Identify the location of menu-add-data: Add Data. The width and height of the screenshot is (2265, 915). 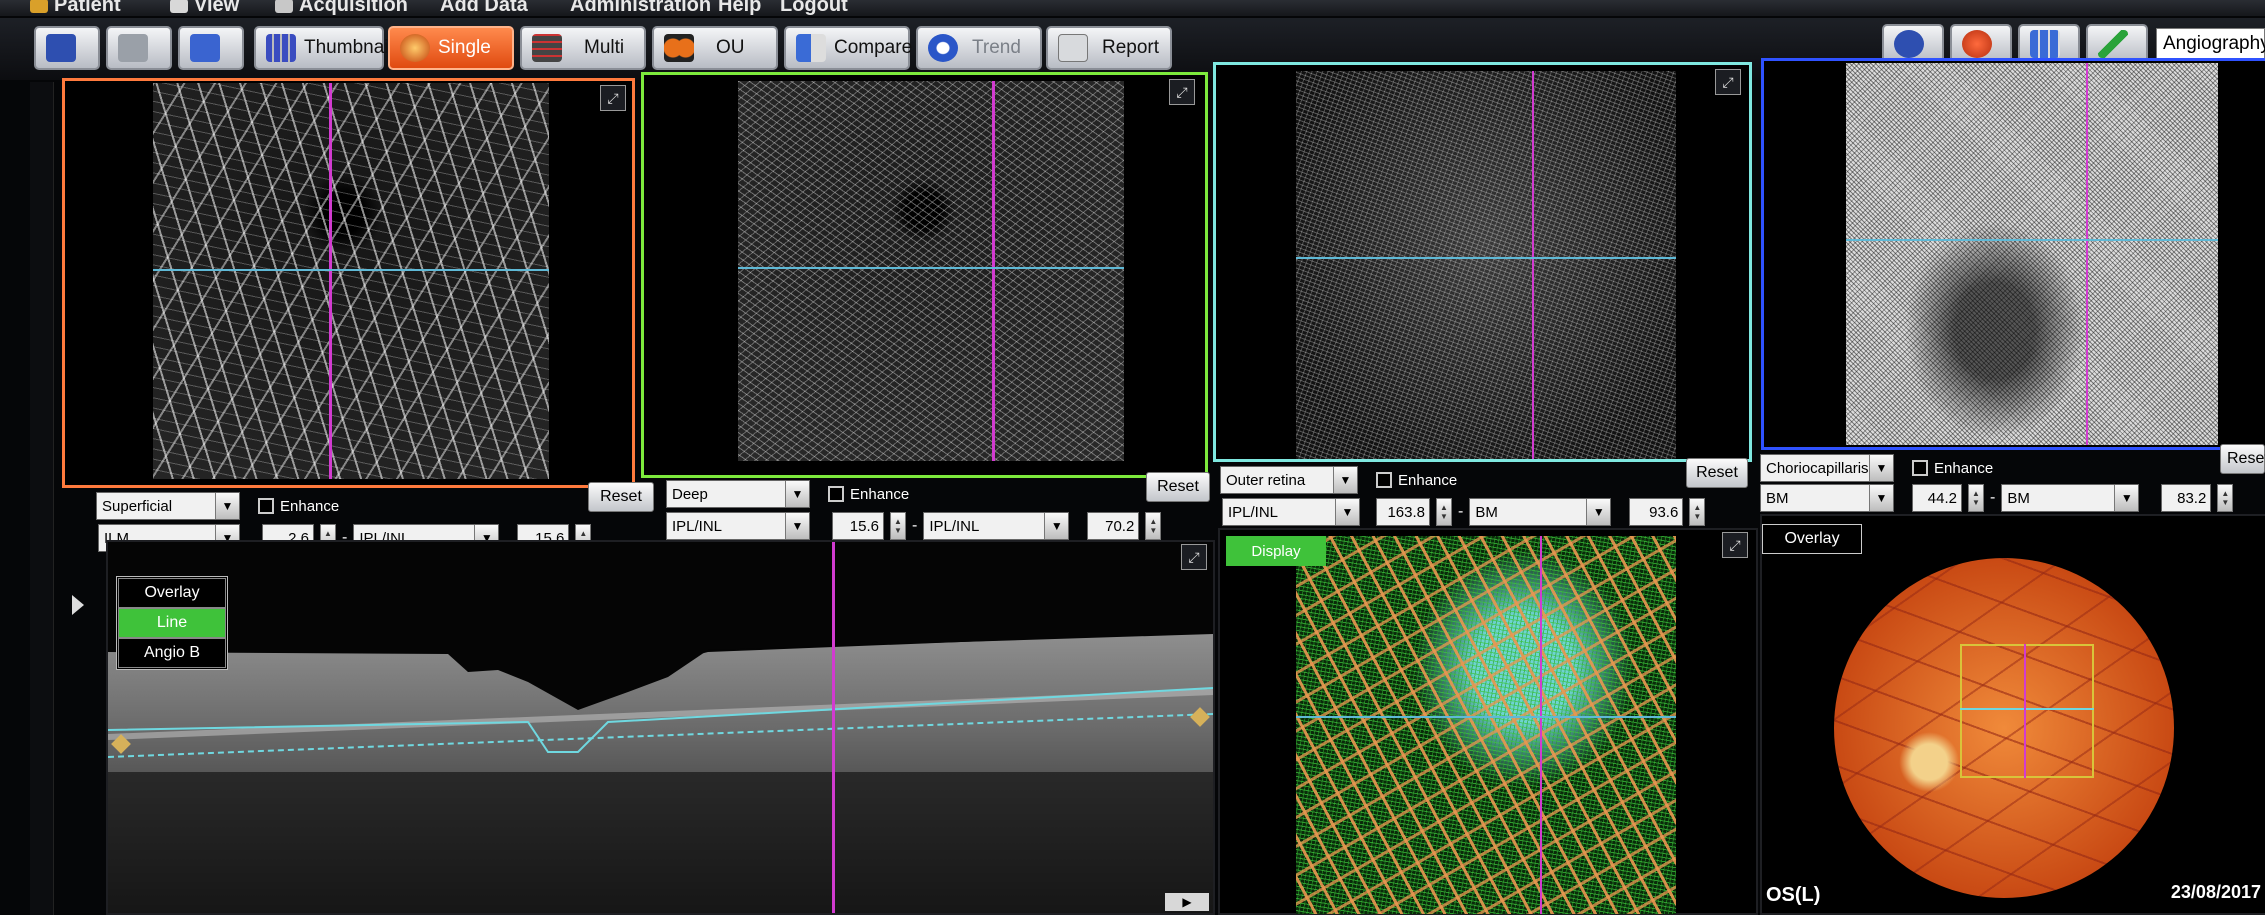
(484, 8).